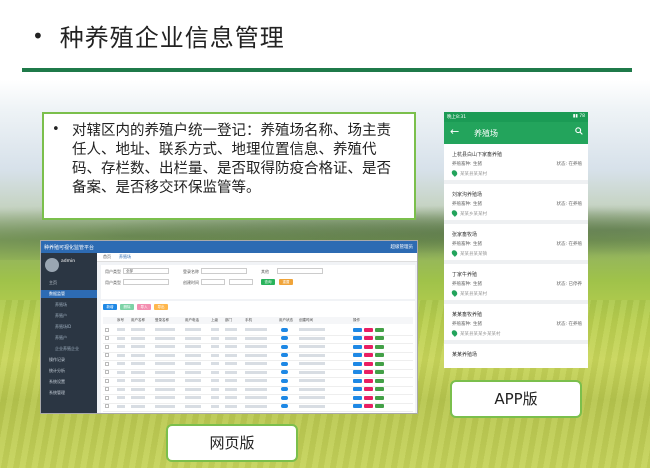 This screenshot has height=468, width=650. Describe the element at coordinates (569, 324) in the screenshot. I see `farm-status: 状态: 在养殖` at that location.